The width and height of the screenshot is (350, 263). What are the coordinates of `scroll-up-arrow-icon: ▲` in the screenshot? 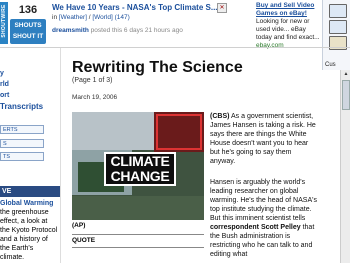 It's located at (346, 74).